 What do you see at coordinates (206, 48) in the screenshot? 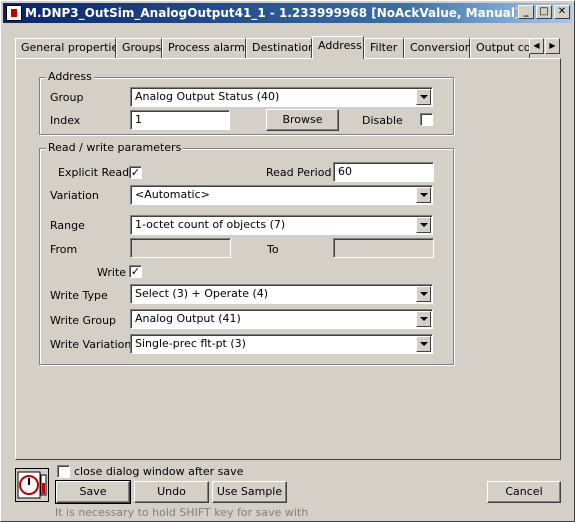
I see `tab-process-alarms: Process alarms` at bounding box center [206, 48].